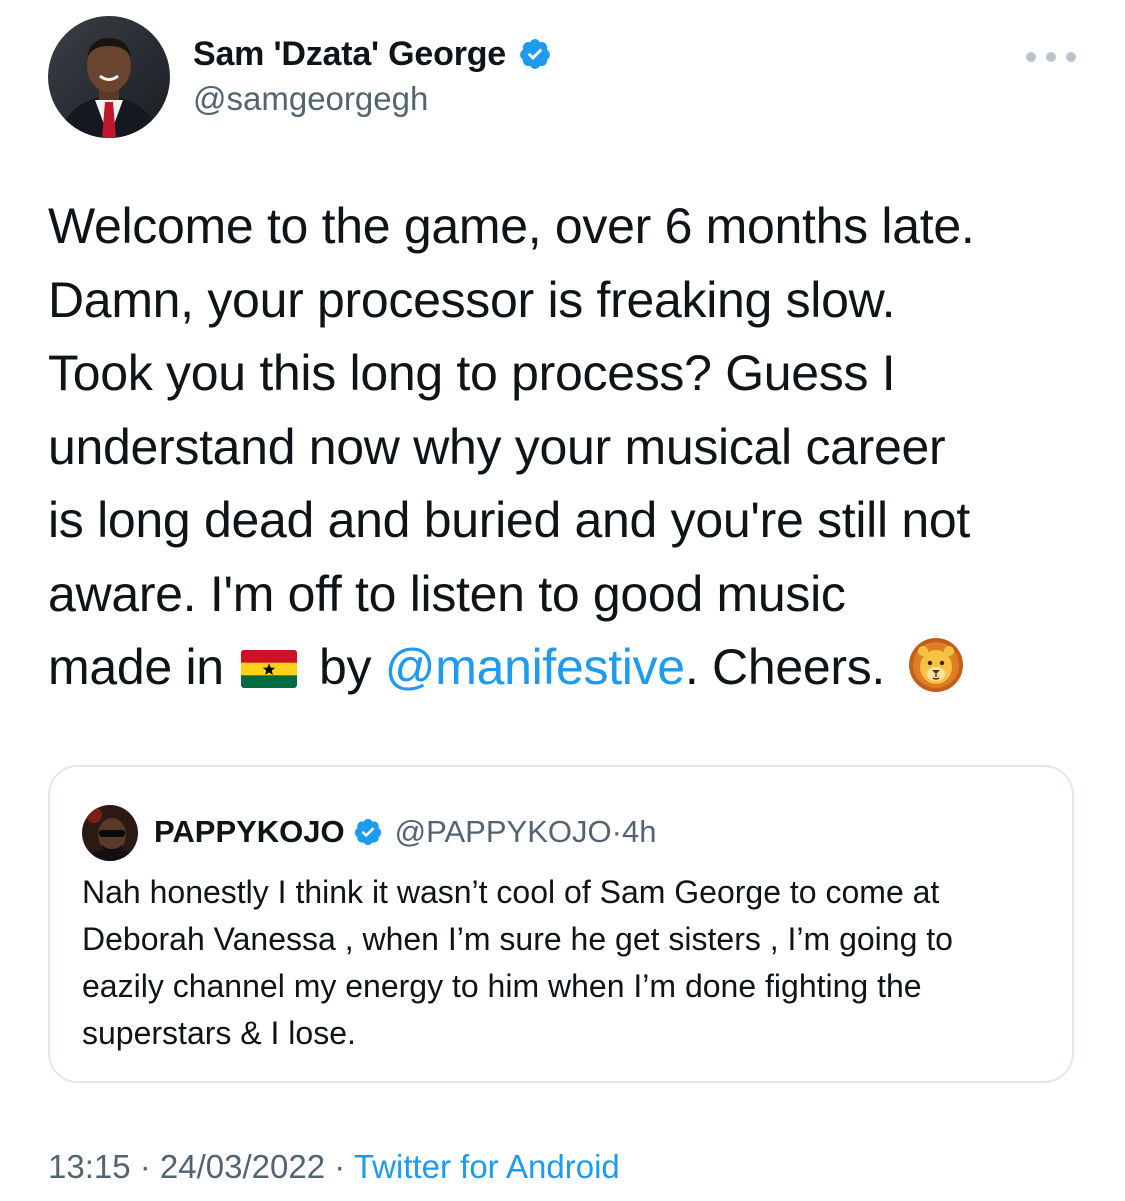 Image resolution: width=1125 pixels, height=1201 pixels. I want to click on tweet-line: Welcome to the game, over 6 months late., so click(511, 226).